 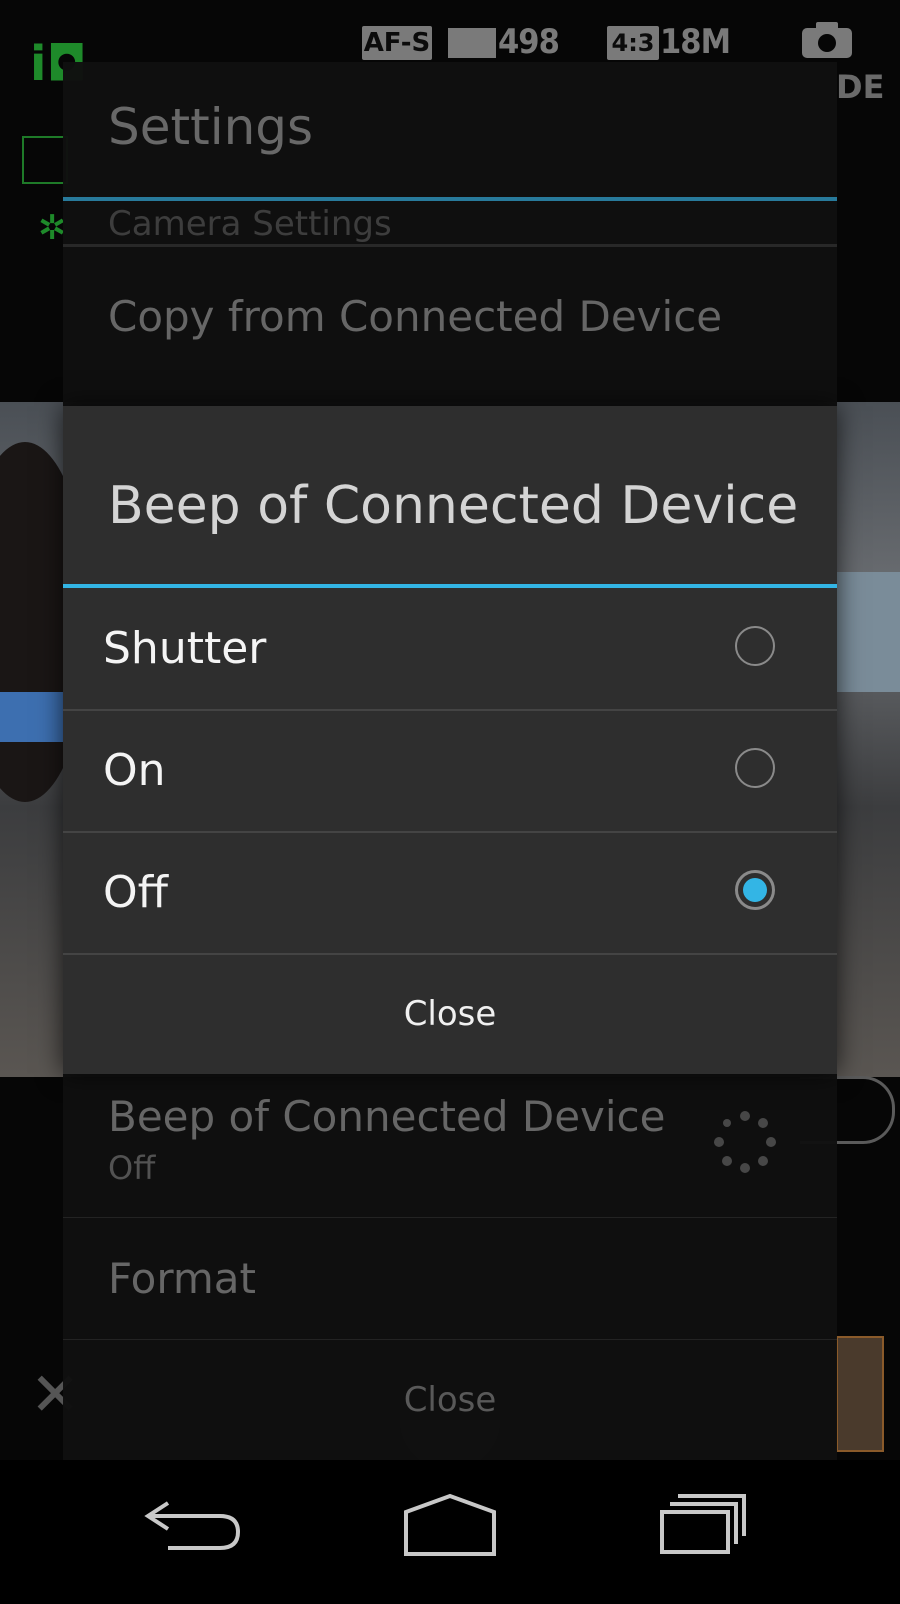 I want to click on shots-remaining: 498, so click(x=529, y=42).